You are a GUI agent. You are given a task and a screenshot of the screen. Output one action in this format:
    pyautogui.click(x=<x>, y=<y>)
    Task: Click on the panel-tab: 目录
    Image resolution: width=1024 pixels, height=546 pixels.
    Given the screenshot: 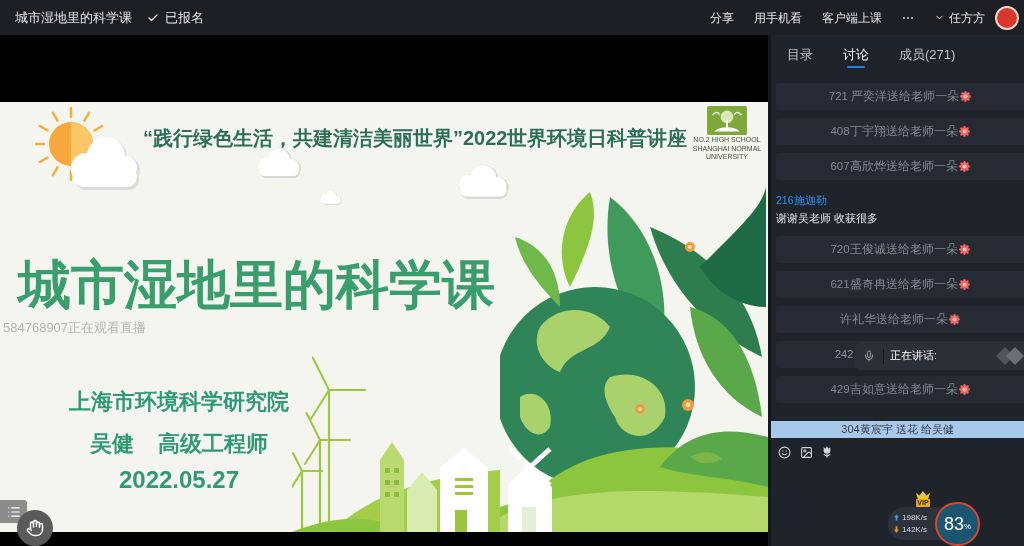 What is the action you would take?
    pyautogui.click(x=800, y=55)
    